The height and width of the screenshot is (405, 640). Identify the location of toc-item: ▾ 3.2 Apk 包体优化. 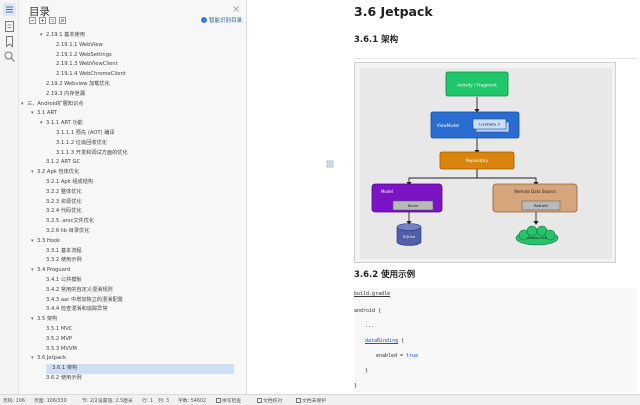
(55, 173).